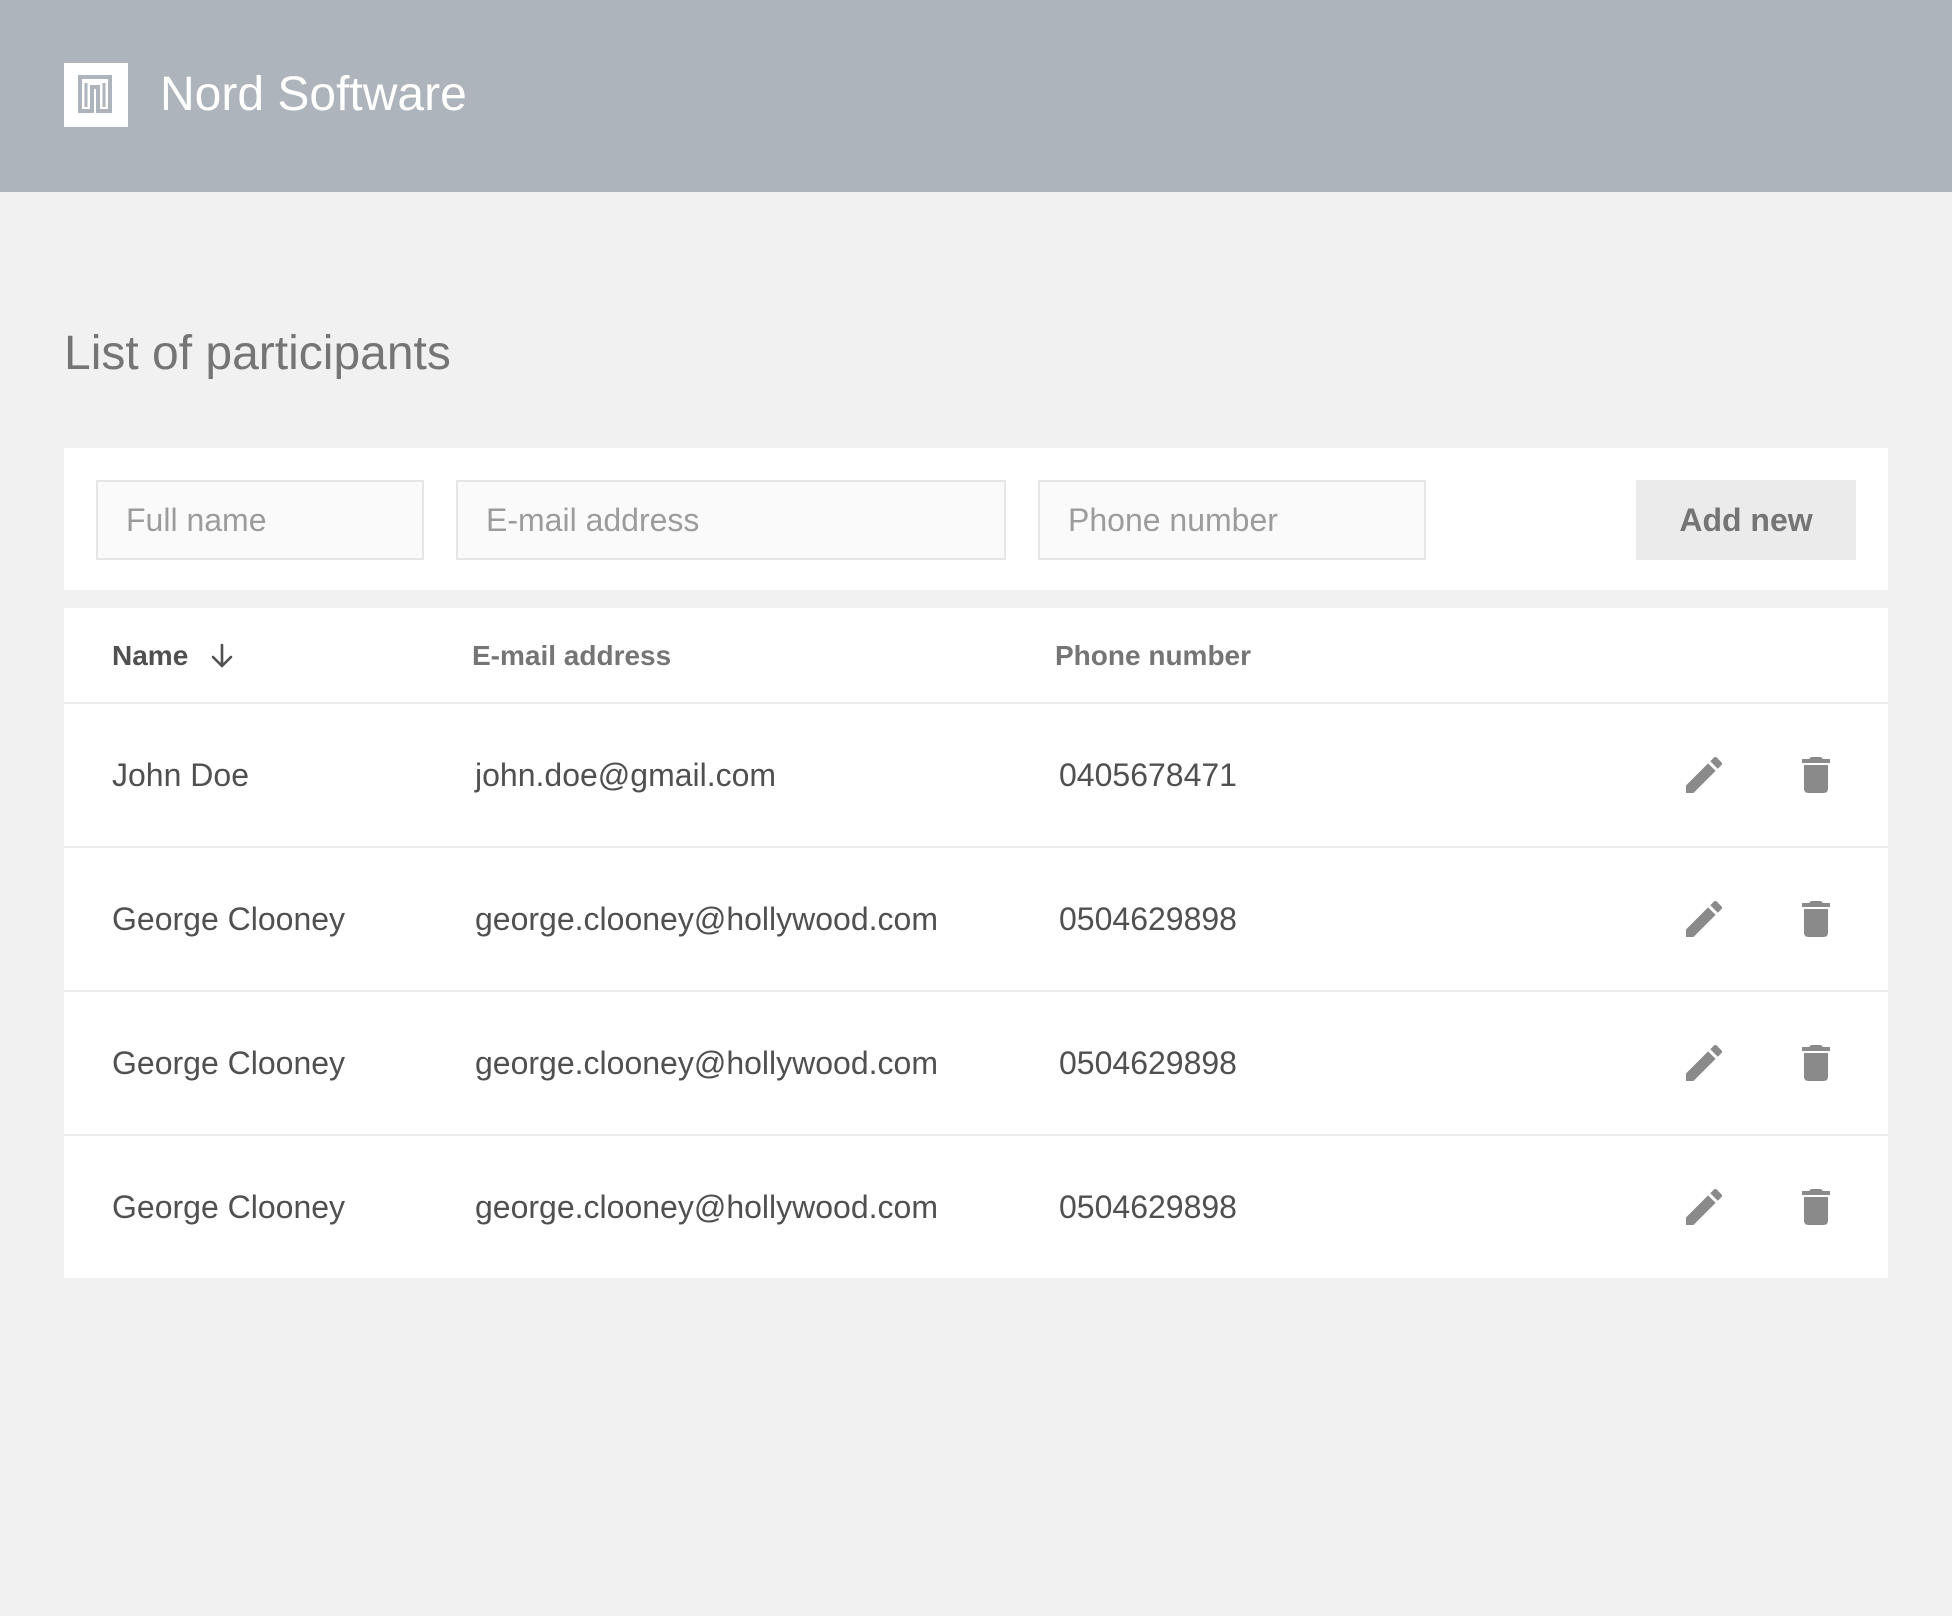 The image size is (1952, 1616). I want to click on arrow-down-icon, so click(222, 656).